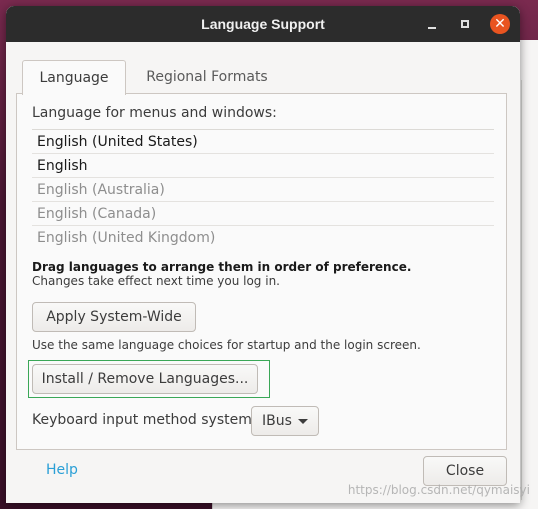 The height and width of the screenshot is (509, 538). I want to click on input-method-value: IBus, so click(277, 421).